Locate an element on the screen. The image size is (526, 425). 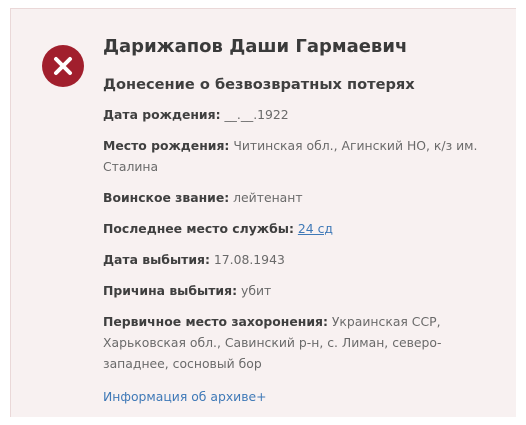
burial-place-label: Первичное место захоронения: is located at coordinates (215, 321).